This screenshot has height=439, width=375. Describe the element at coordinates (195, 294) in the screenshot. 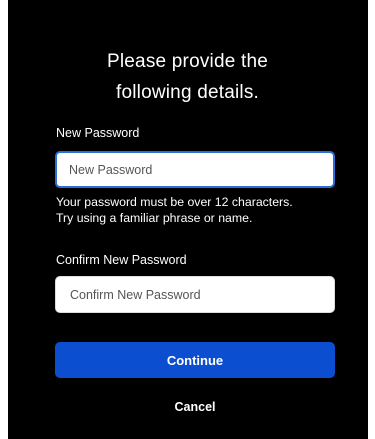

I see `confirm-password-input` at that location.